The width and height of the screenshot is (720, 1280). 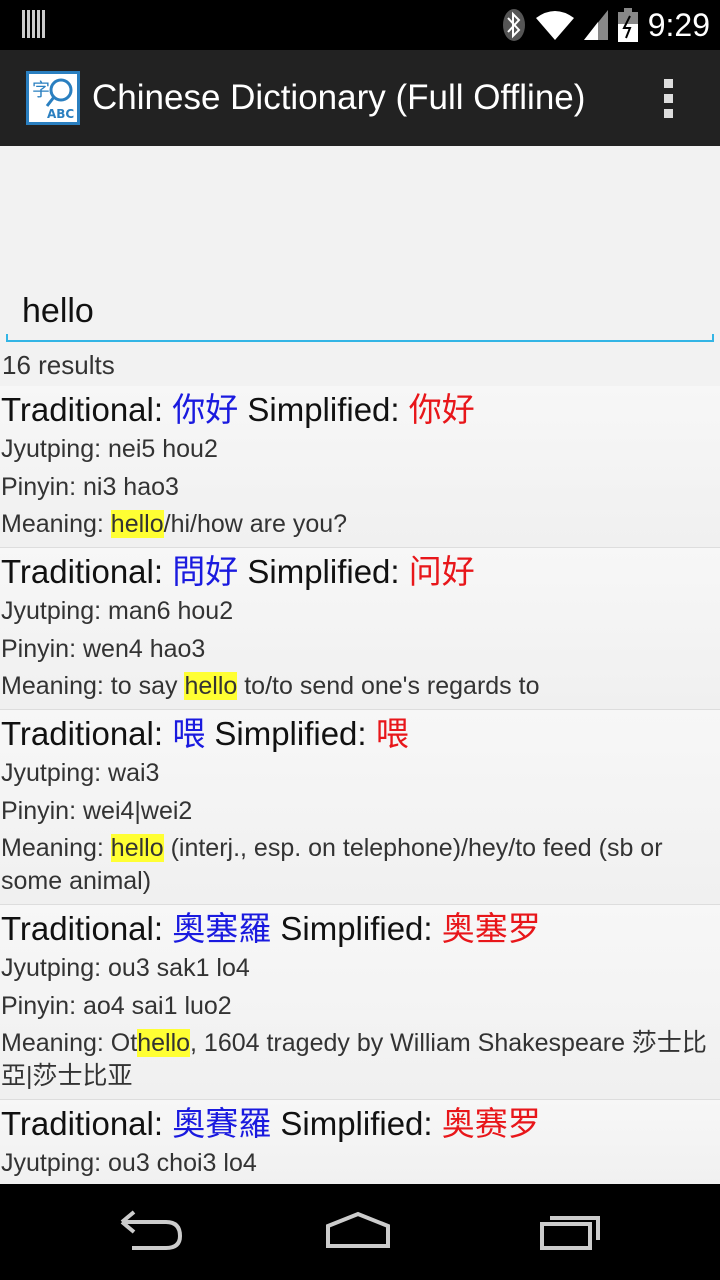 What do you see at coordinates (144, 649) in the screenshot?
I see `pinyin-value: wen4 hao3` at bounding box center [144, 649].